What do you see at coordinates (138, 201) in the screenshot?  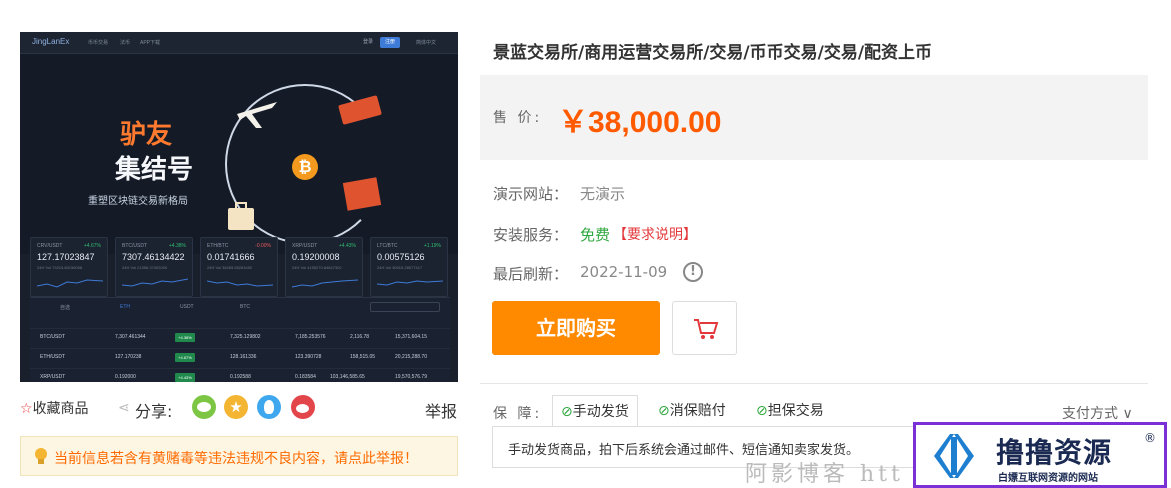 I see `banner-subtitle: 重塑区块链交易新格局` at bounding box center [138, 201].